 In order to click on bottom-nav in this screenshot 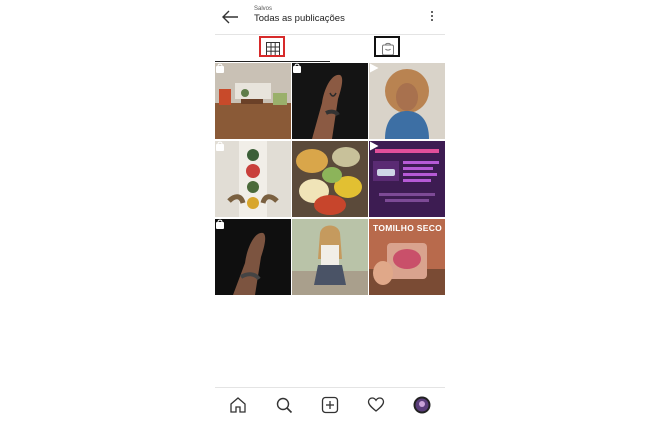, I will do `click(330, 404)`.